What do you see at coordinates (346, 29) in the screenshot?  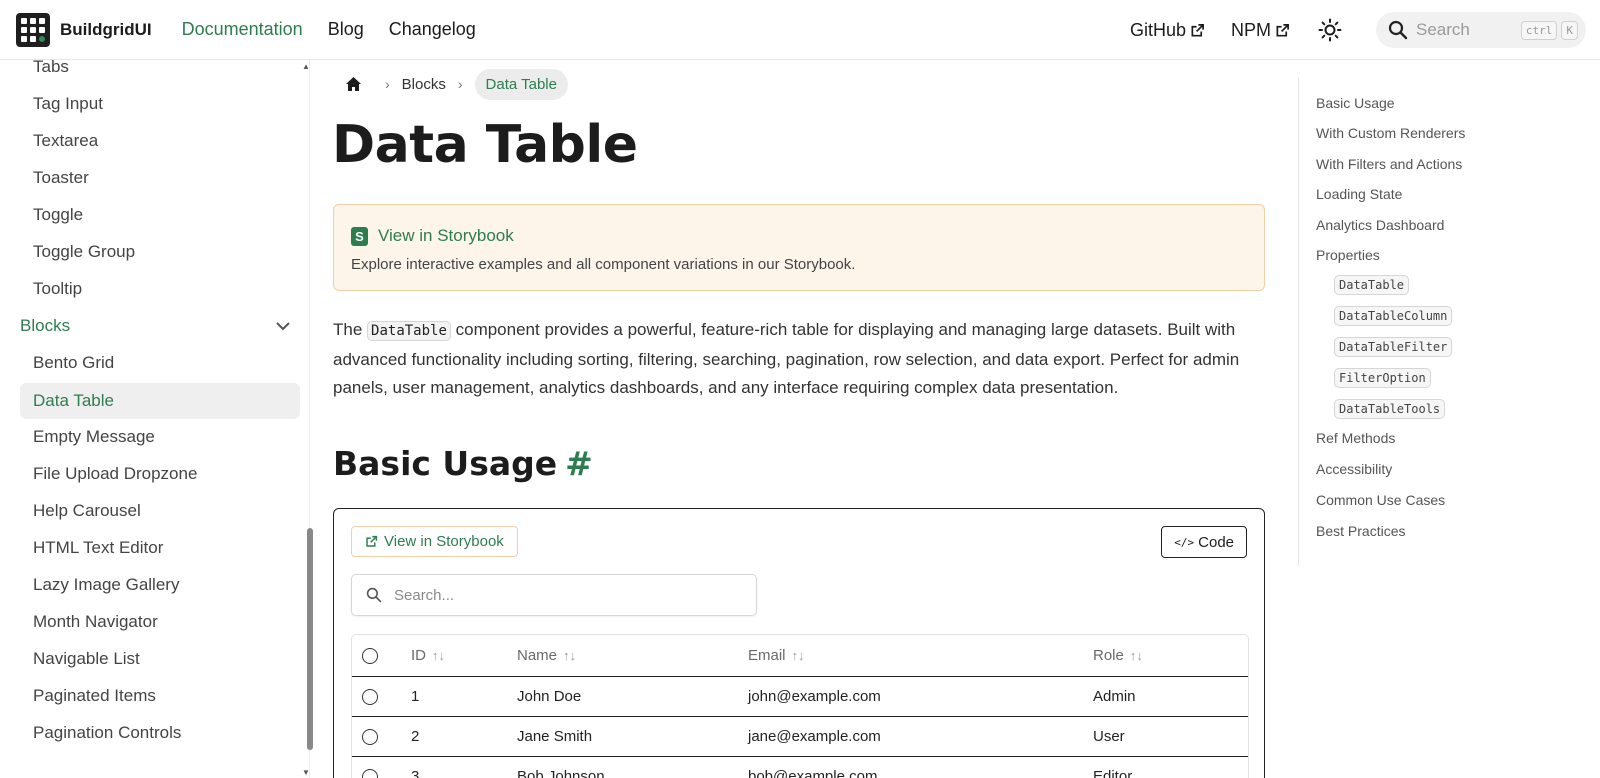 I see `nav-blog: Blog` at bounding box center [346, 29].